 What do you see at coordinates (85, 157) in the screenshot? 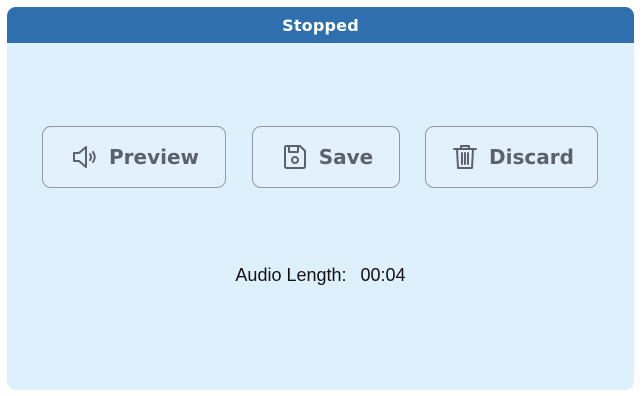
I see `speaker-icon` at bounding box center [85, 157].